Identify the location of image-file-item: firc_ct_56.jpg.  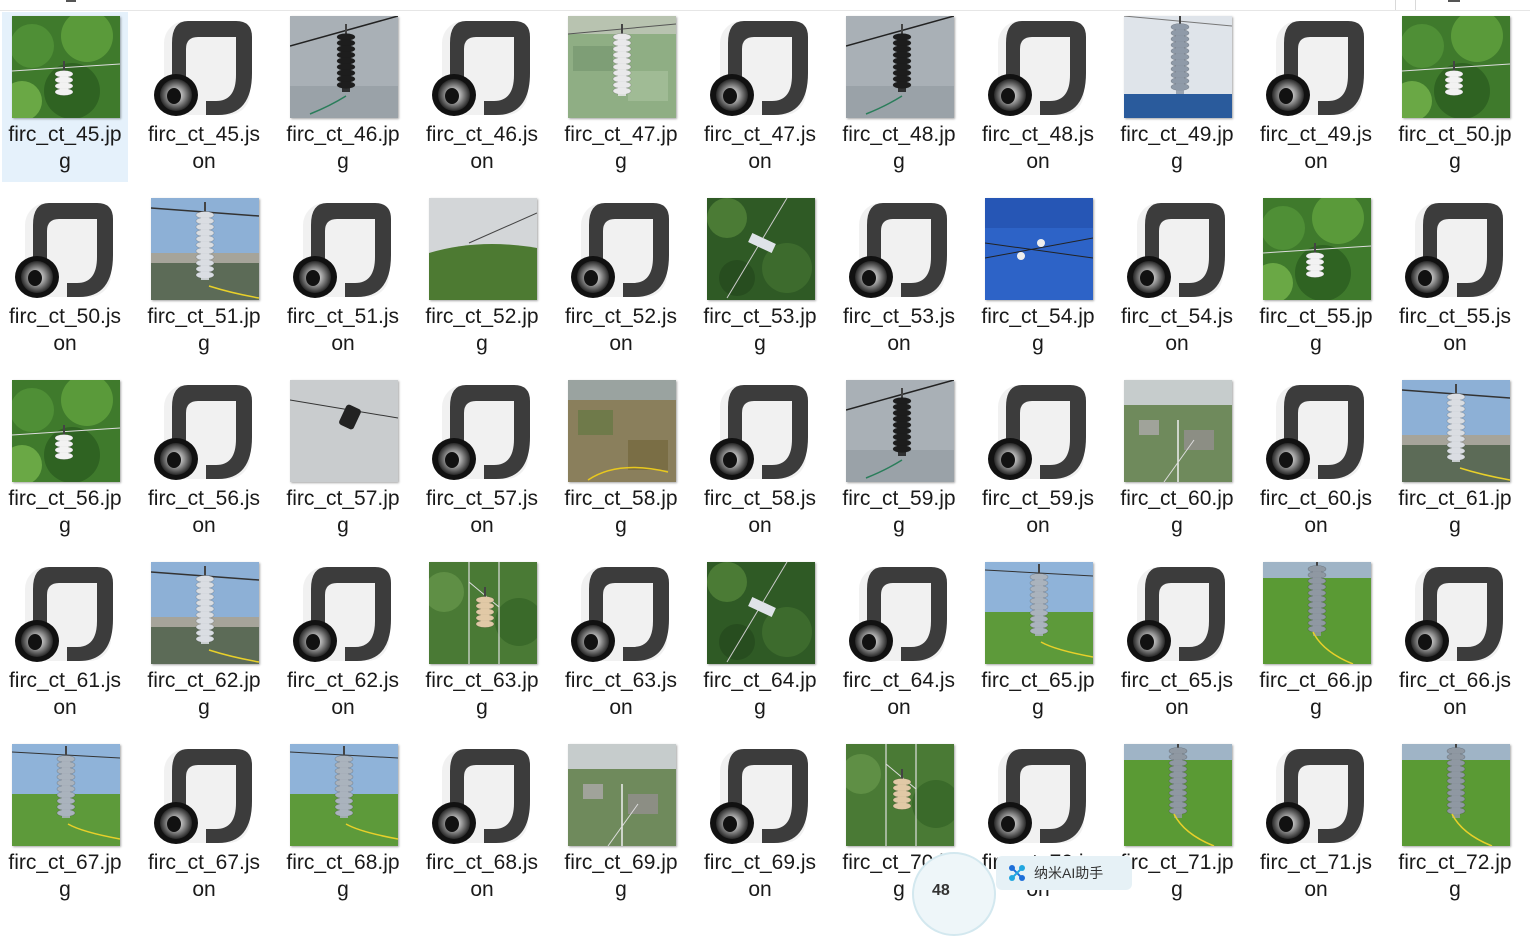
(65, 461).